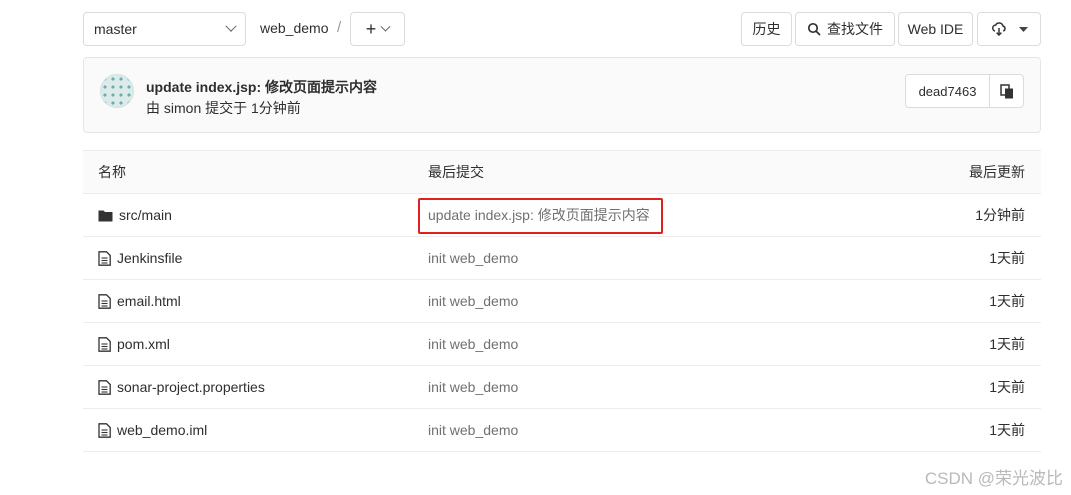 The height and width of the screenshot is (495, 1071). What do you see at coordinates (562, 430) in the screenshot?
I see `table-row: web_demo.iml init web_demo 1天前` at bounding box center [562, 430].